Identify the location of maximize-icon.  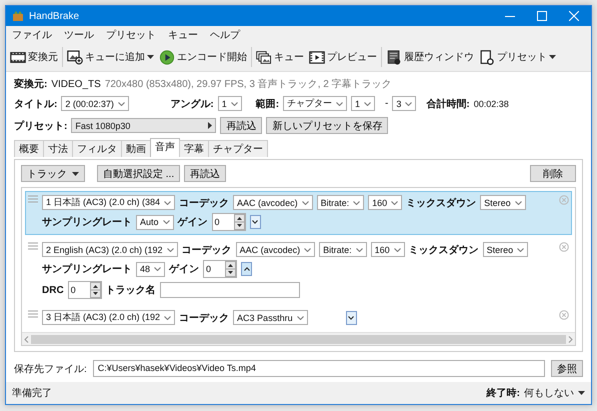
(542, 16).